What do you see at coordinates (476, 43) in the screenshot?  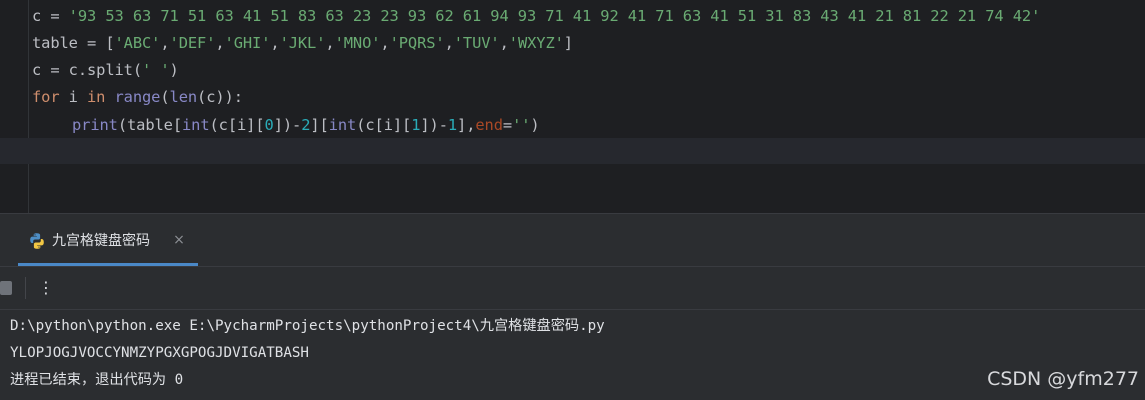 I see `code-string: 'TUV'` at bounding box center [476, 43].